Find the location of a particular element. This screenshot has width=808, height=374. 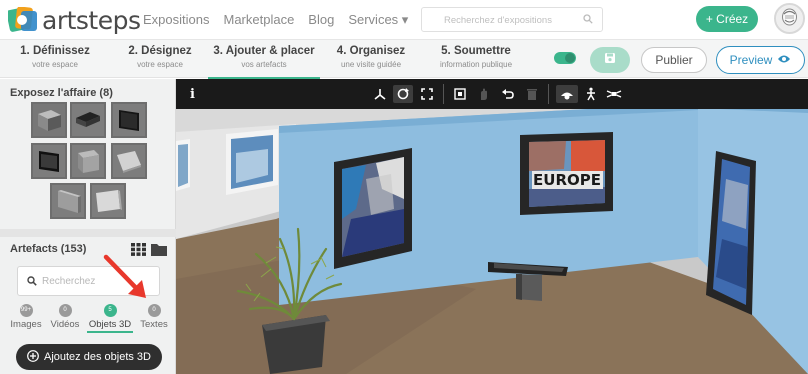

step-organisez: 4. Organisez une visite guidée is located at coordinates (371, 57).